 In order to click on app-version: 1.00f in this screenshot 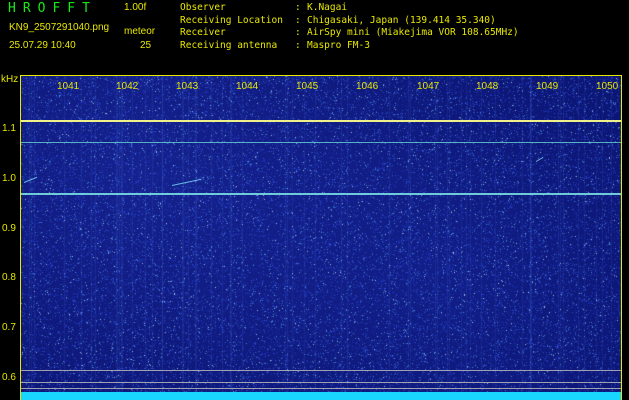, I will do `click(135, 7)`.